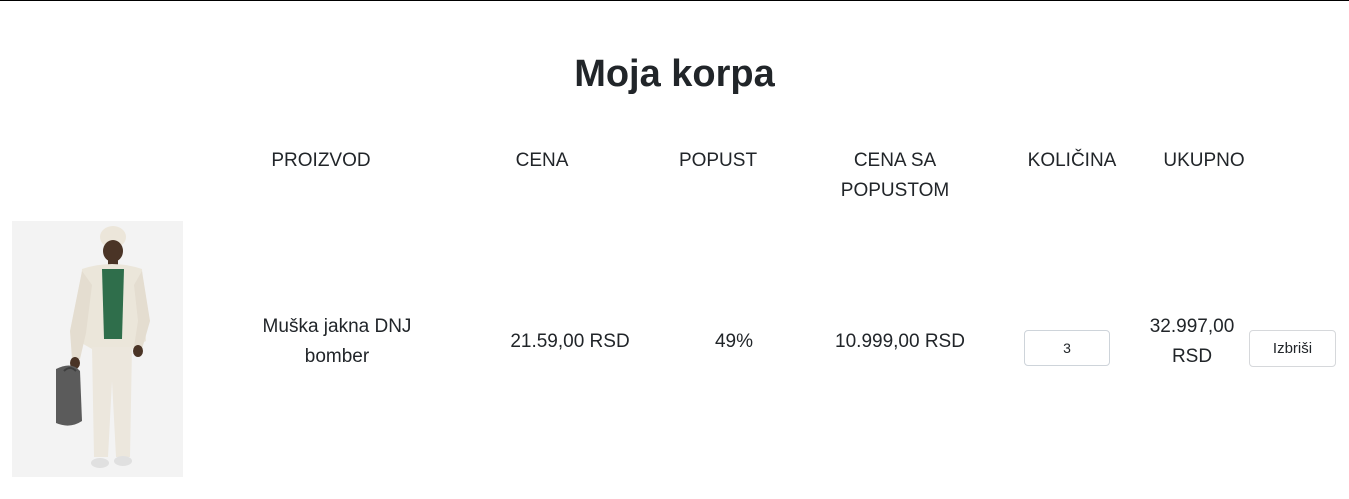 Image resolution: width=1349 pixels, height=499 pixels. I want to click on product-total-line1: 32.997,00, so click(1192, 326).